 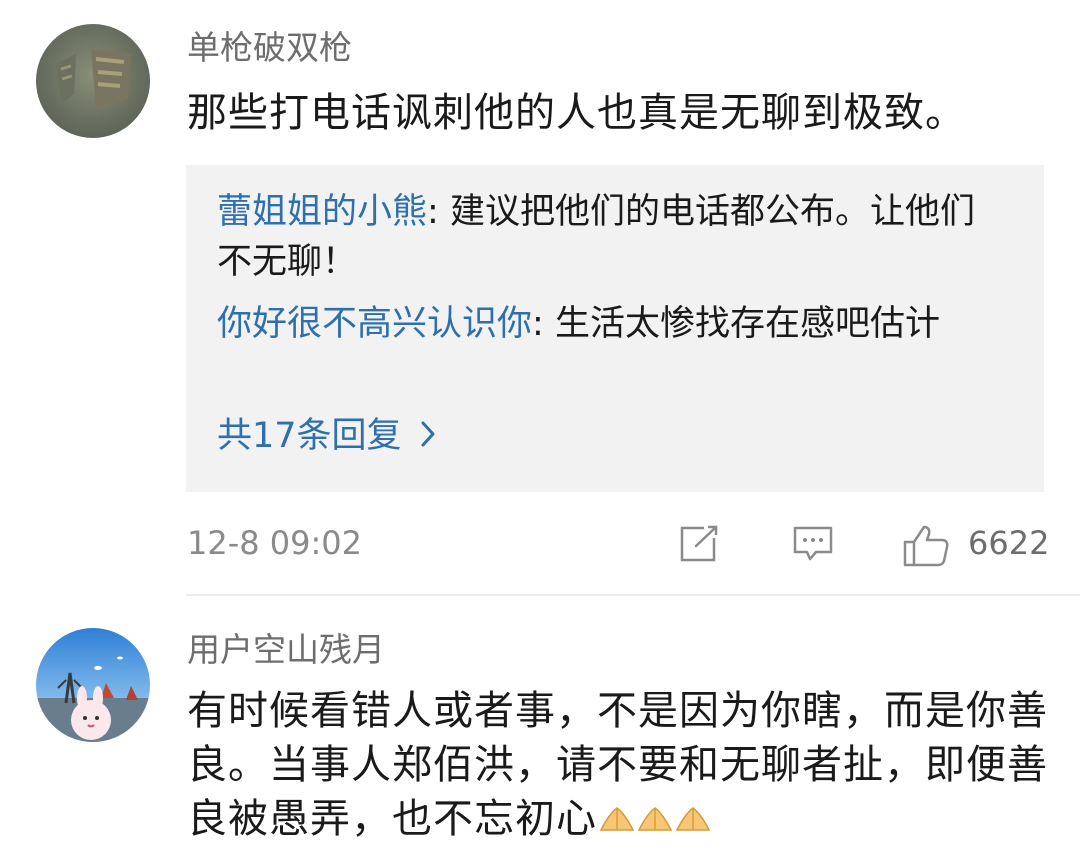 I want to click on reply-item: 蕾姐姐的小熊: 建议把他们的电话都公布。让他们不无聊！, so click(x=612, y=237).